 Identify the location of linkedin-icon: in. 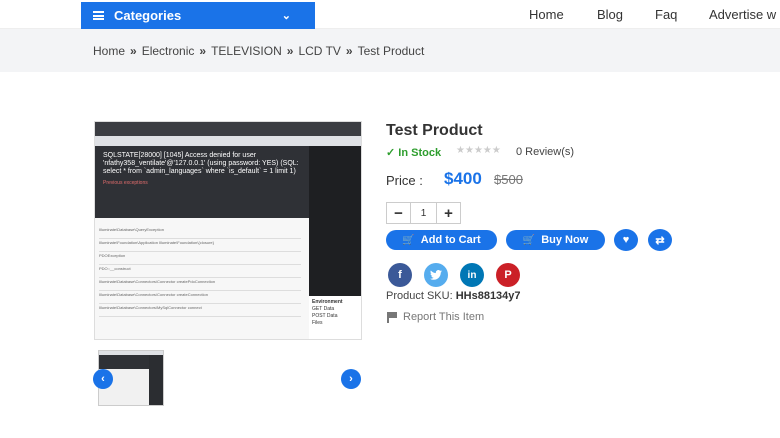
(472, 275).